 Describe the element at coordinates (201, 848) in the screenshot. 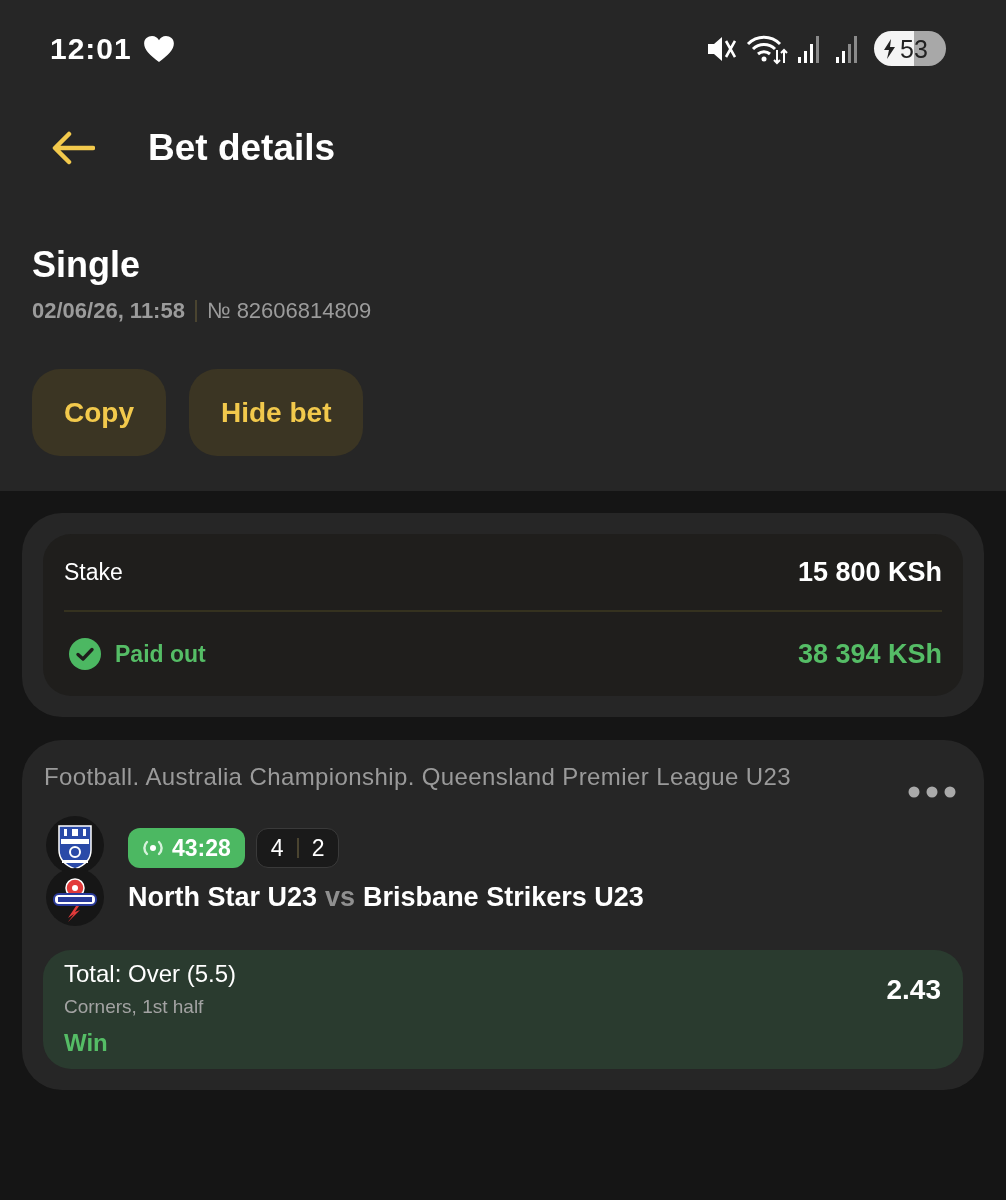

I see `live-time: 43:28` at that location.